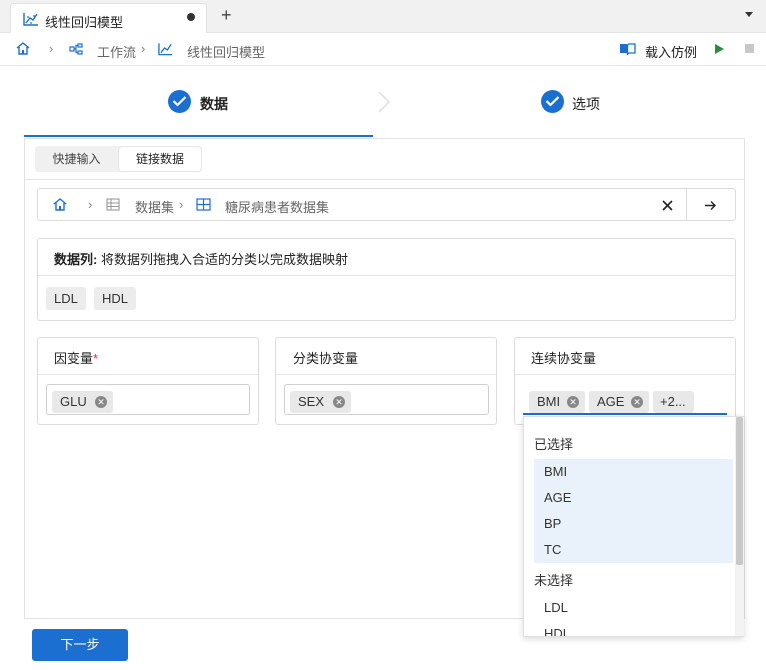  What do you see at coordinates (115, 298) in the screenshot?
I see `column-chip-hdl: HDL` at bounding box center [115, 298].